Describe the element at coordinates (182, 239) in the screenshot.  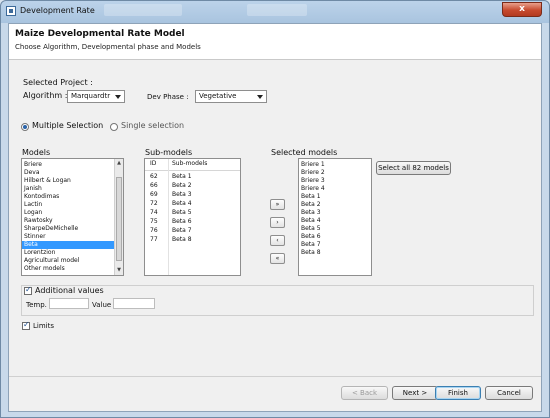
I see `submodel-name: Beta 8` at that location.